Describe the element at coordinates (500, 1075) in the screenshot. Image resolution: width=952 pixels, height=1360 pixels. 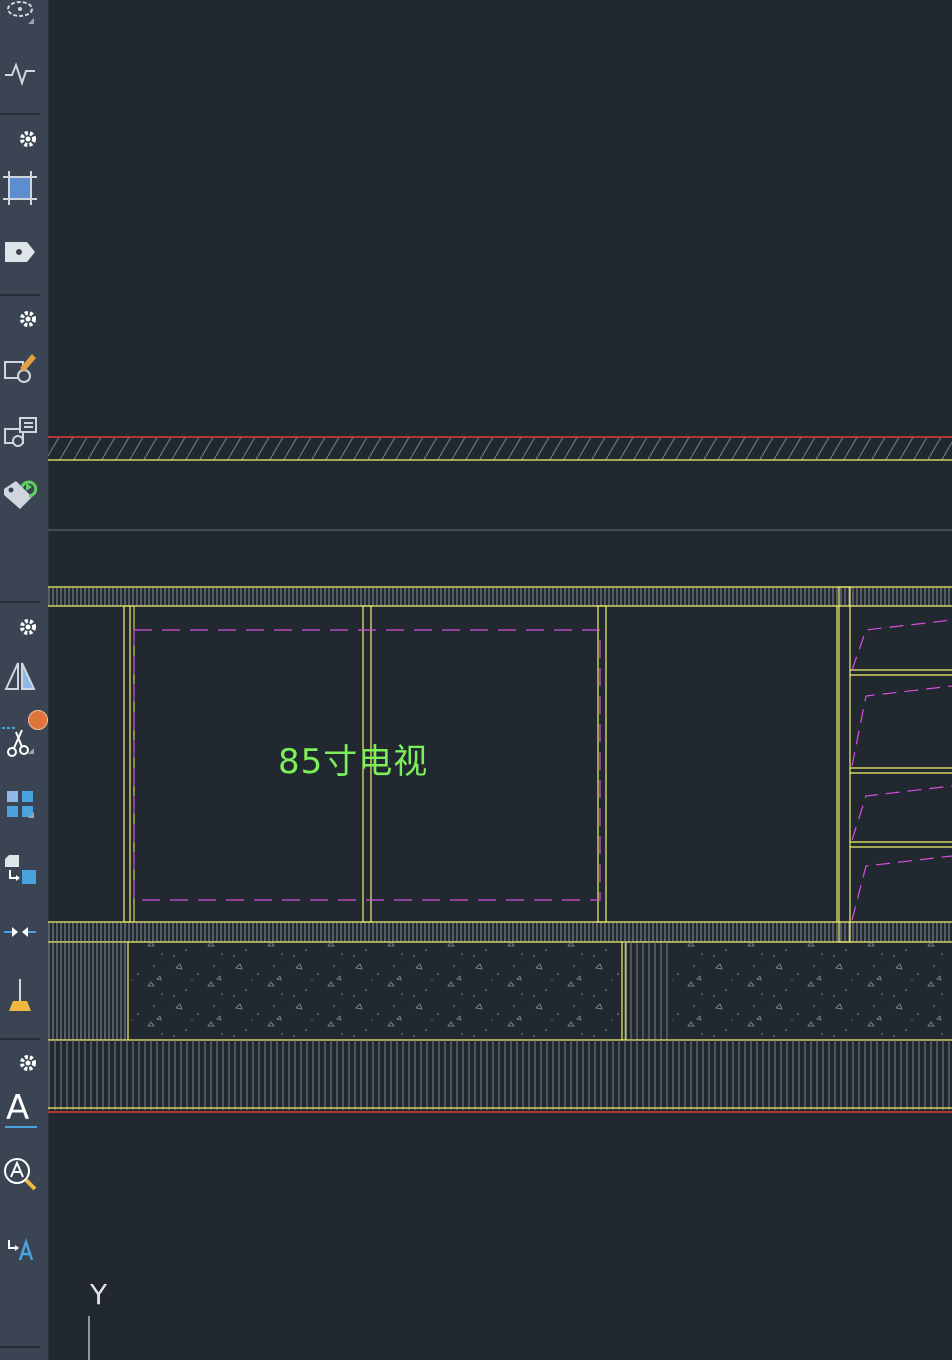
I see `floor-hatch` at that location.